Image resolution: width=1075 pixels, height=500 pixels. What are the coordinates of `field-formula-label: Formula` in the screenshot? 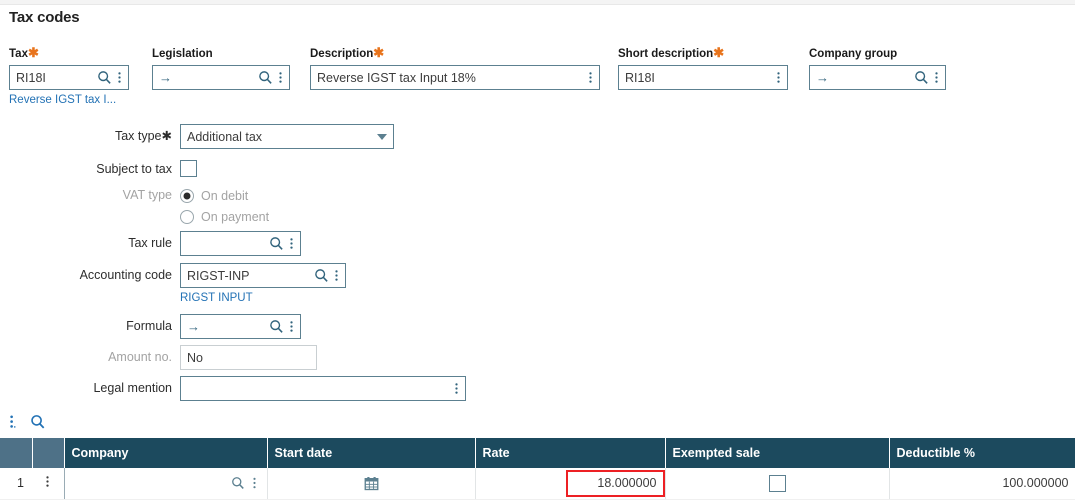 It's located at (149, 326).